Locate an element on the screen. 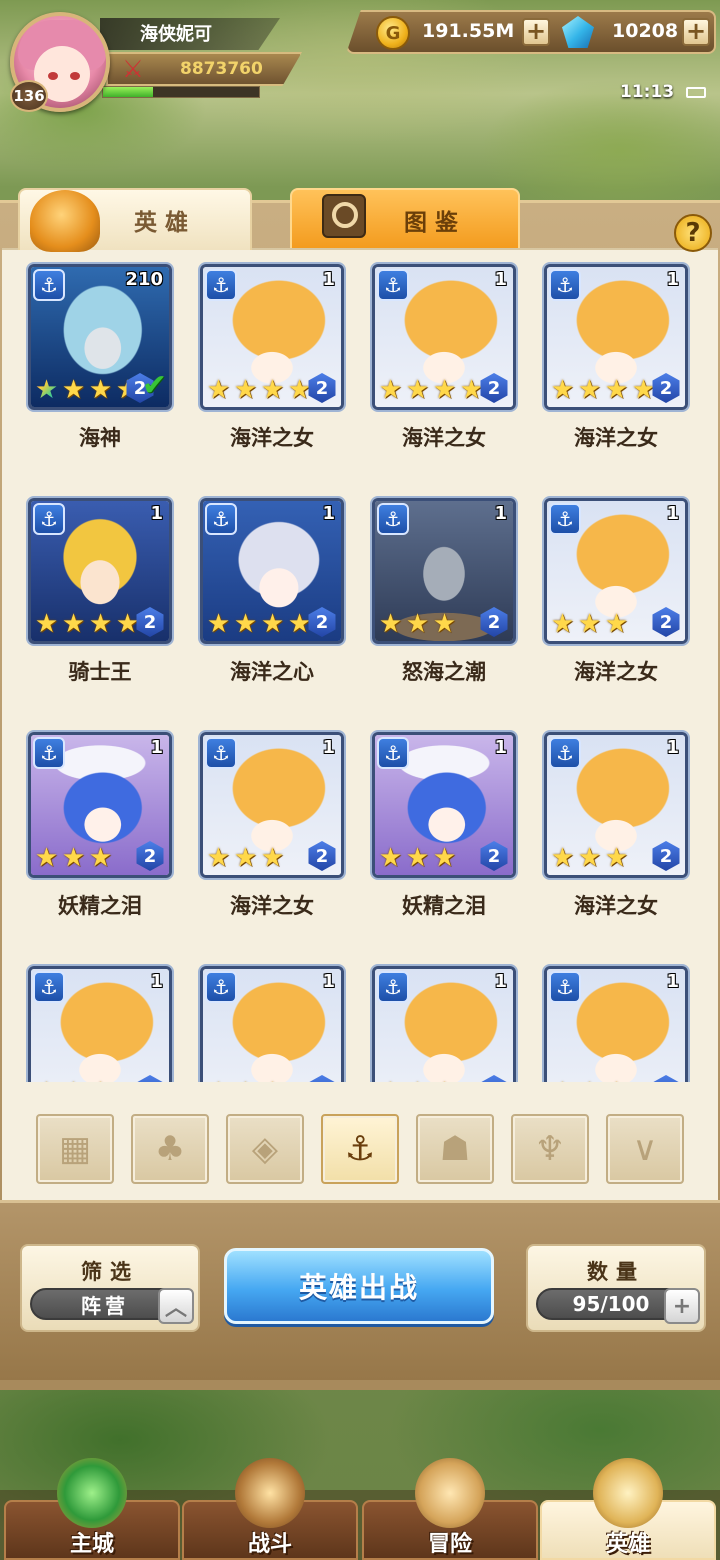  checkmark-icon: ✔ is located at coordinates (154, 385).